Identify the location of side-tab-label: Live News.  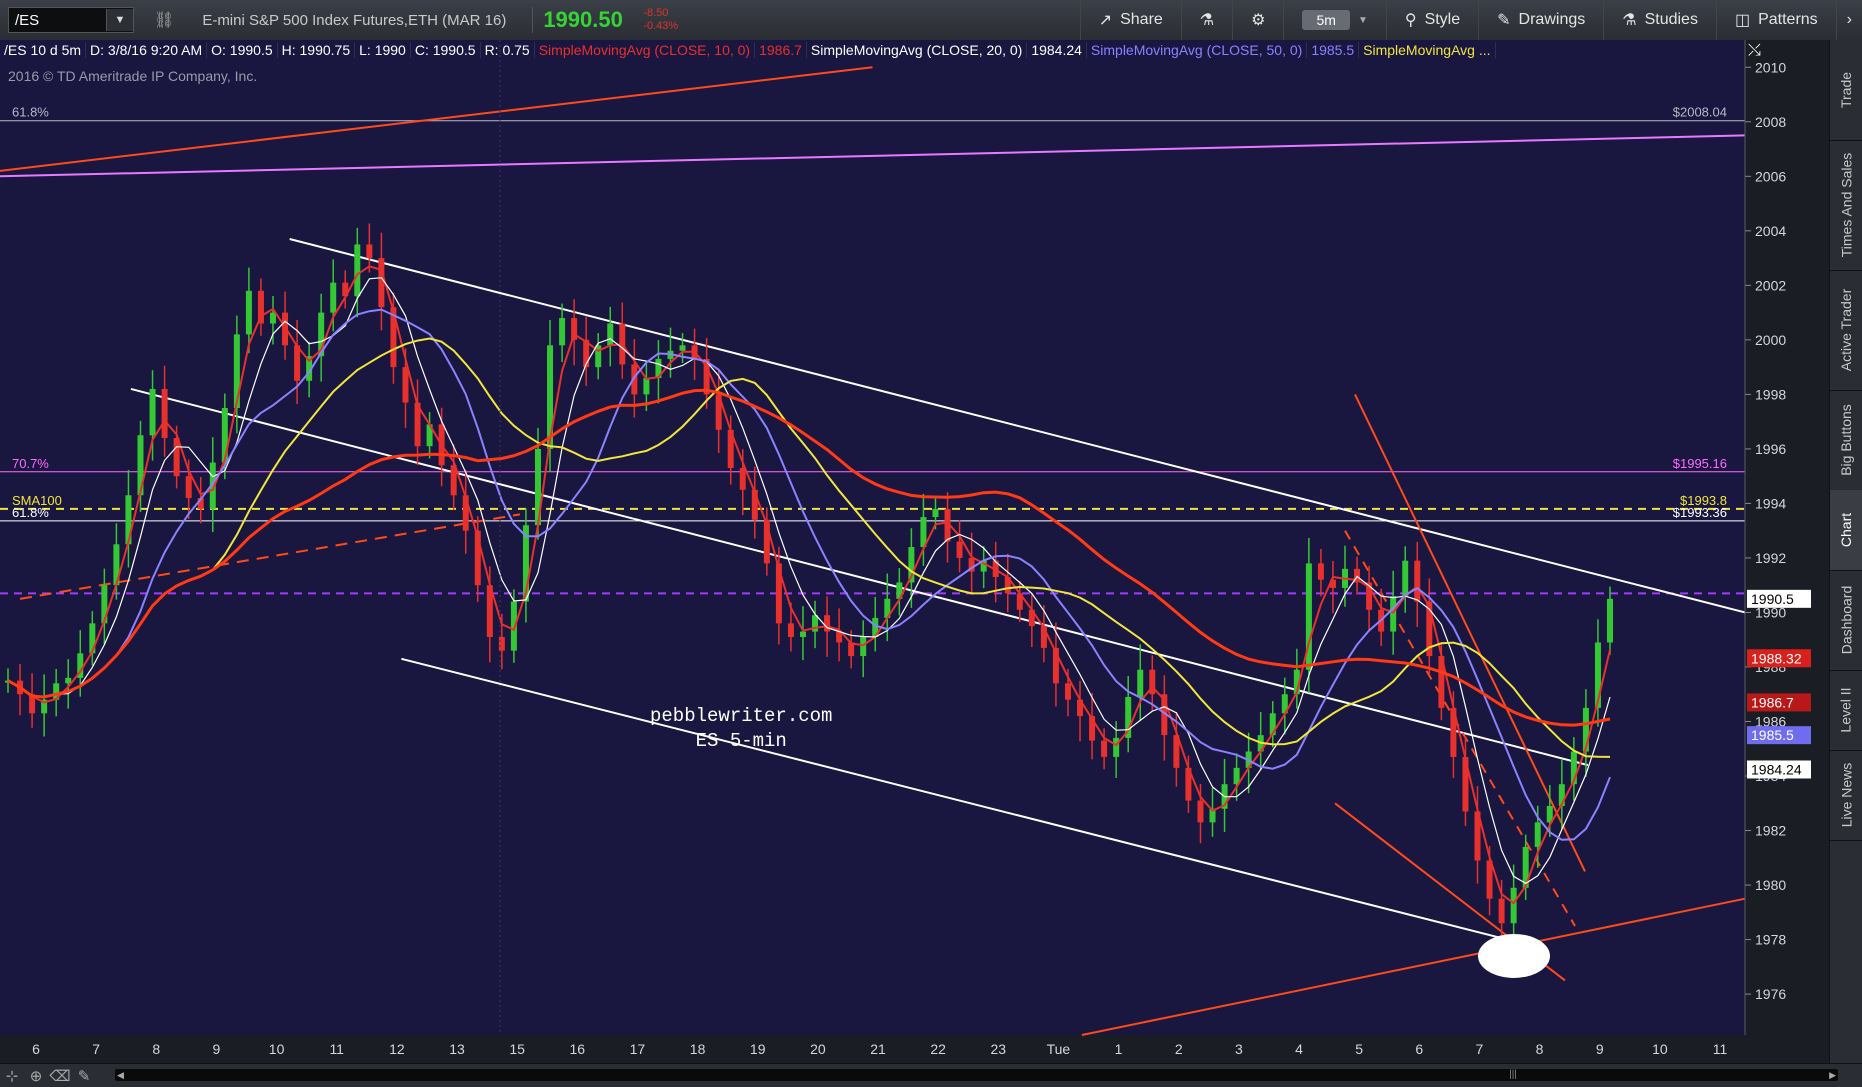
(1846, 795).